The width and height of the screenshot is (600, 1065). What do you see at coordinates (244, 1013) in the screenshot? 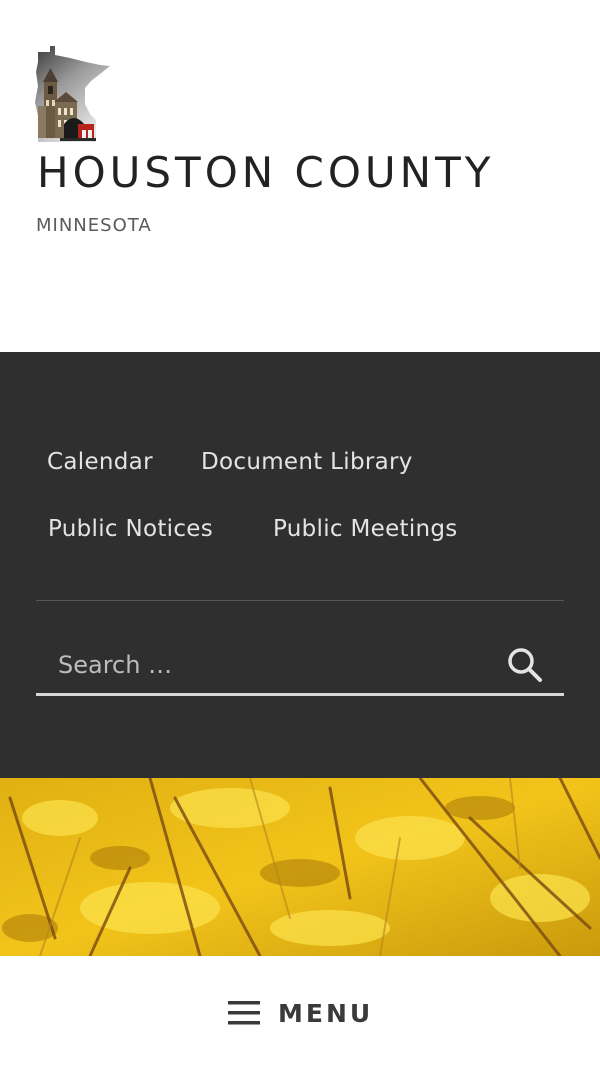
I see `hamburger-icon` at bounding box center [244, 1013].